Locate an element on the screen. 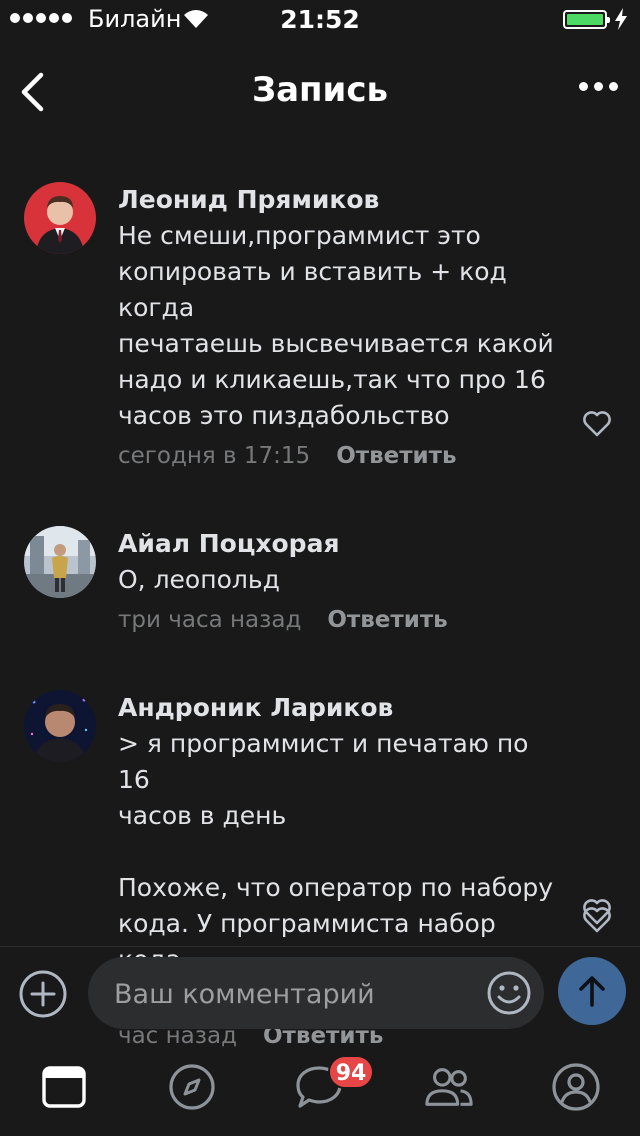 The height and width of the screenshot is (1136, 640). emoji-button is located at coordinates (509, 993).